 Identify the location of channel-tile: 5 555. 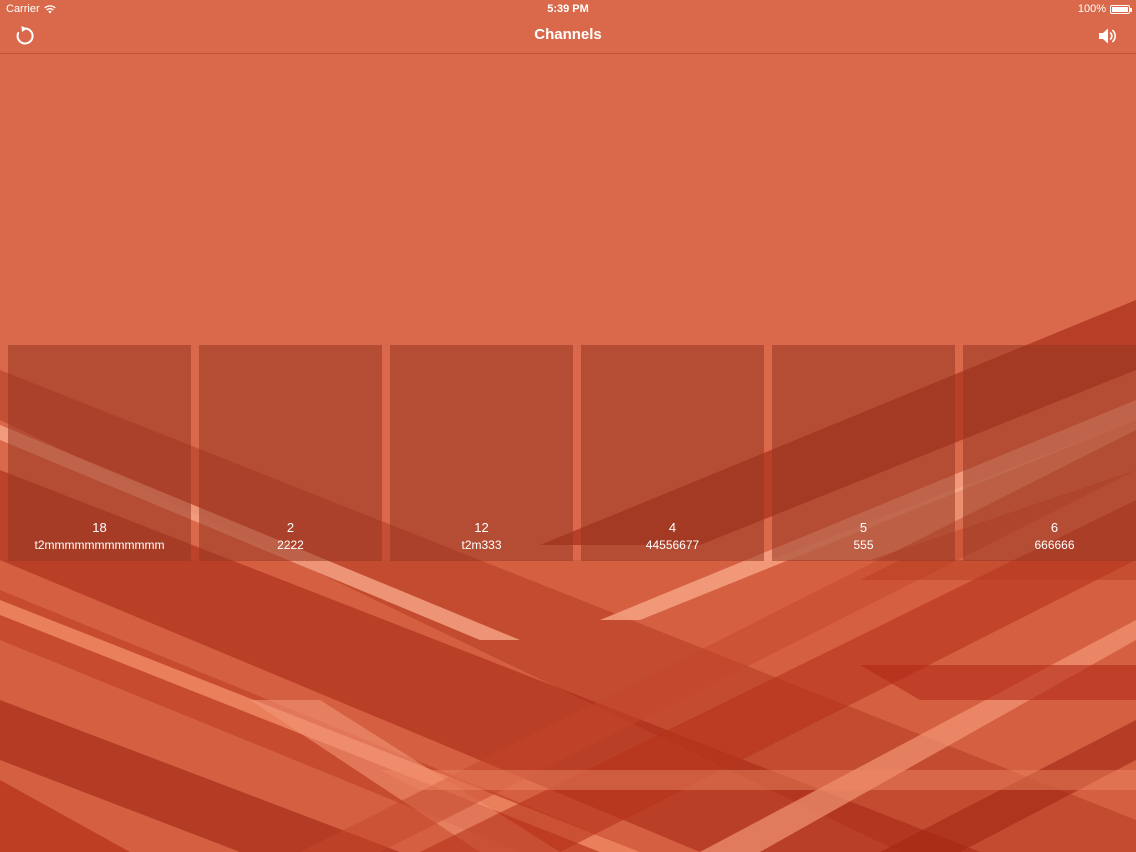
(863, 453).